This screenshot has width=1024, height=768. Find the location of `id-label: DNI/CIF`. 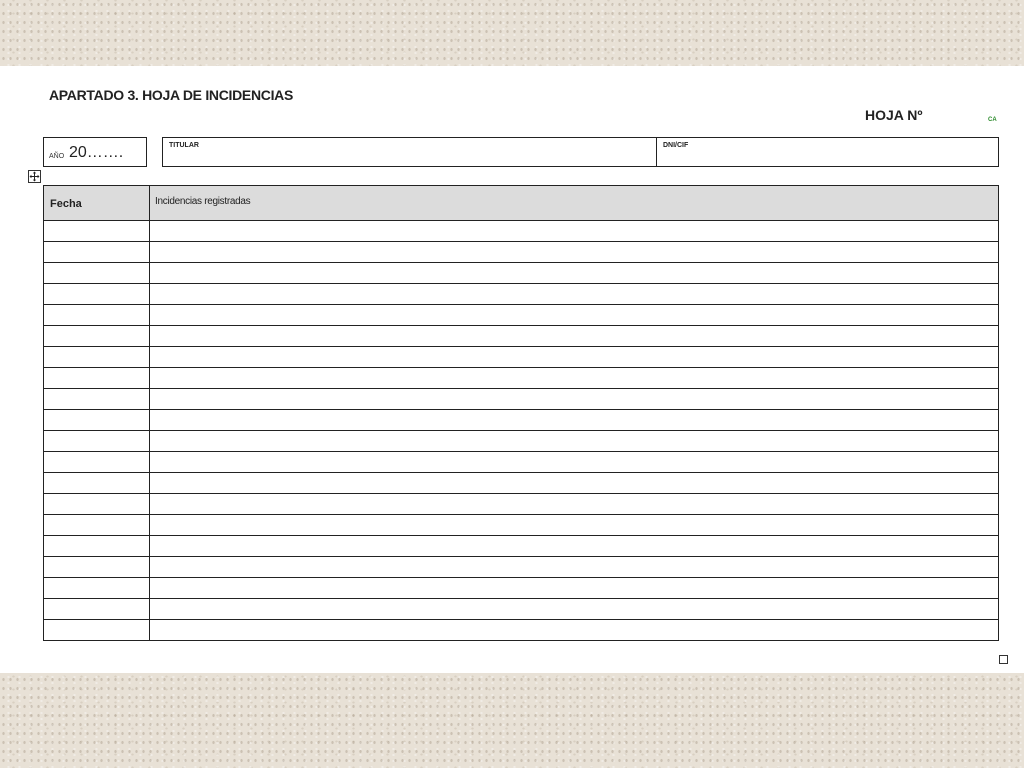

id-label: DNI/CIF is located at coordinates (676, 145).